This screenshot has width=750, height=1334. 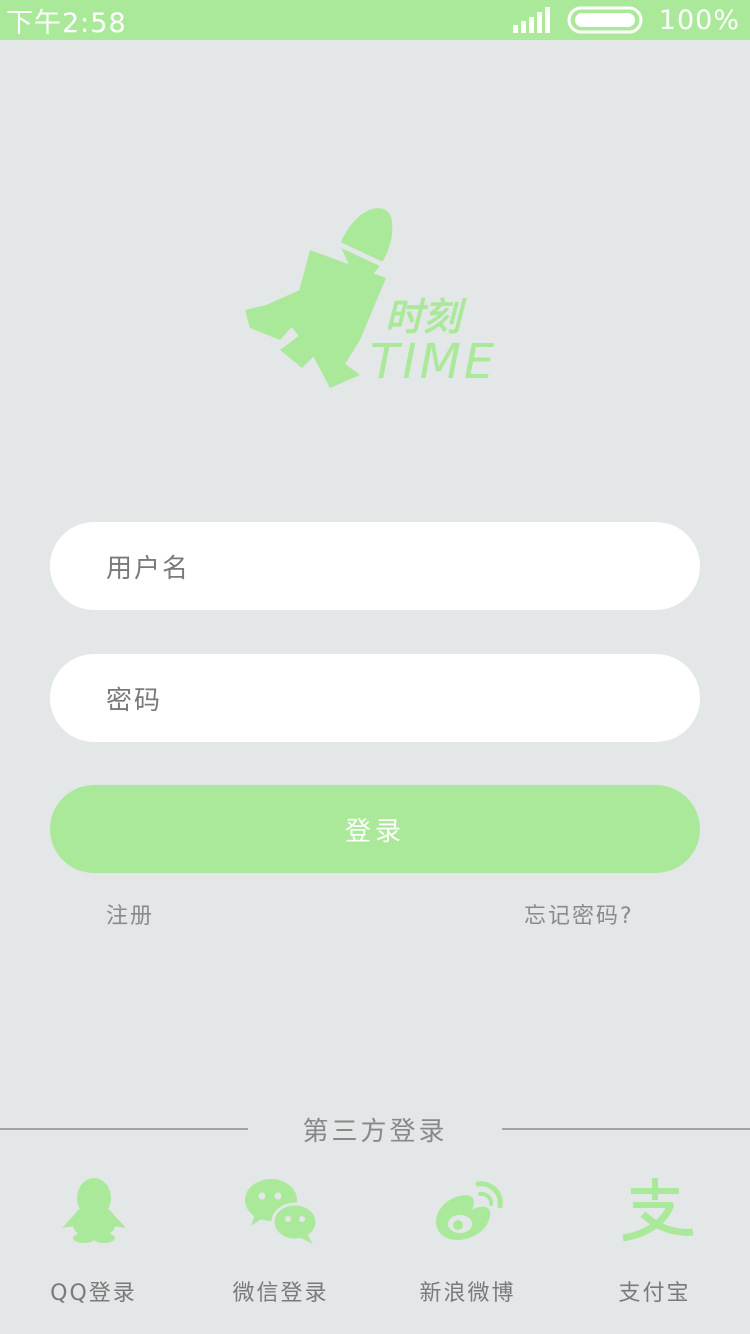 I want to click on logo-name: 时刻, so click(x=426, y=316).